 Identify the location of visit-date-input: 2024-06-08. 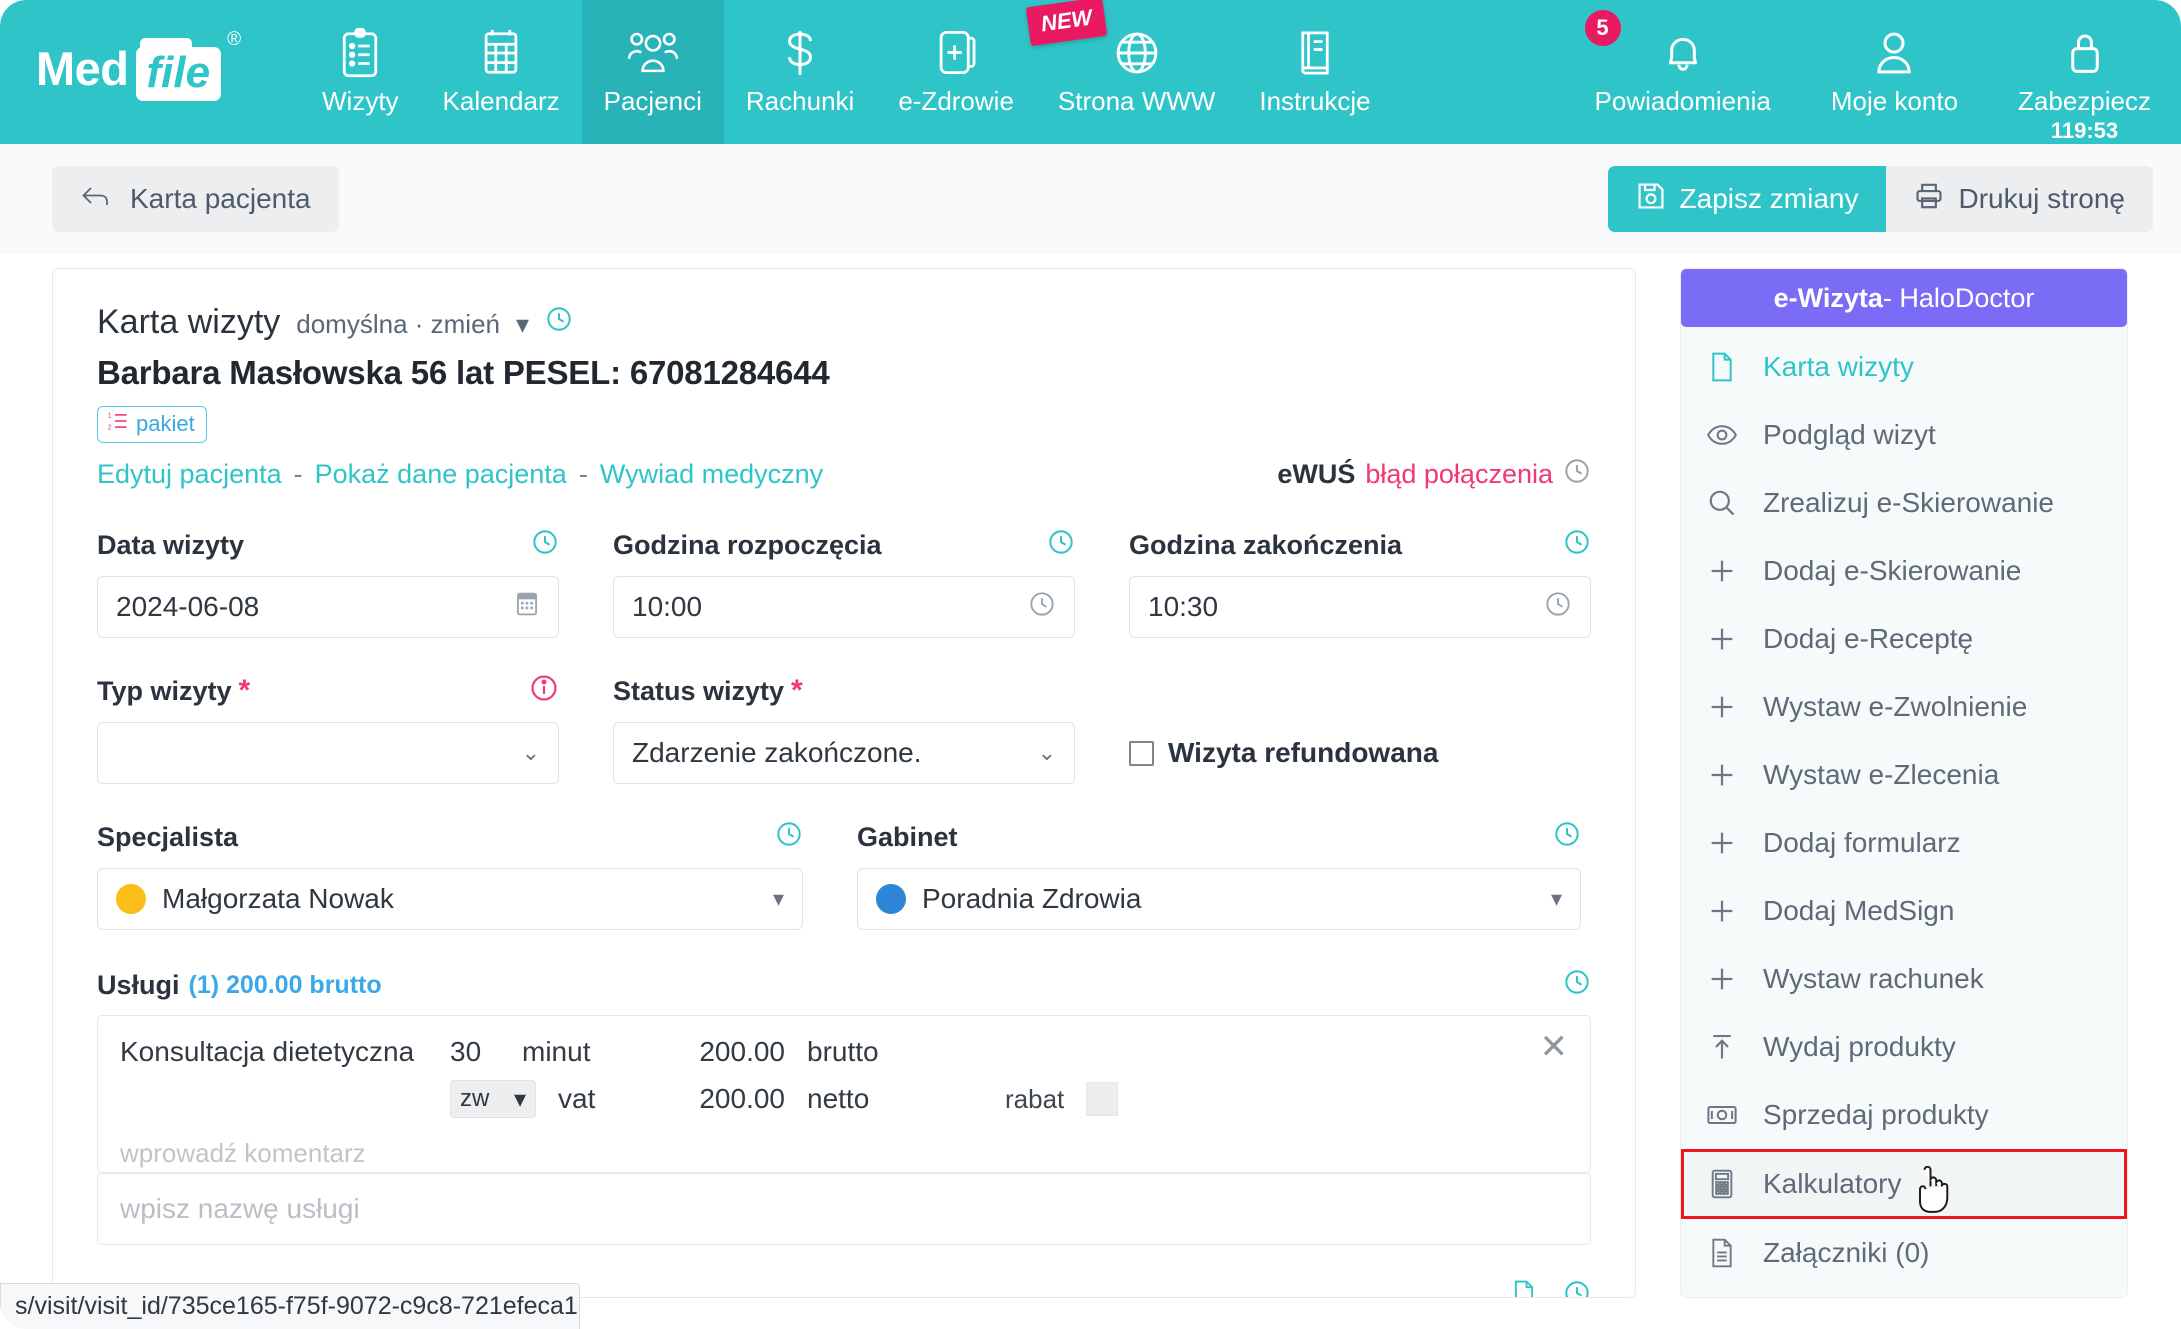
(328, 607).